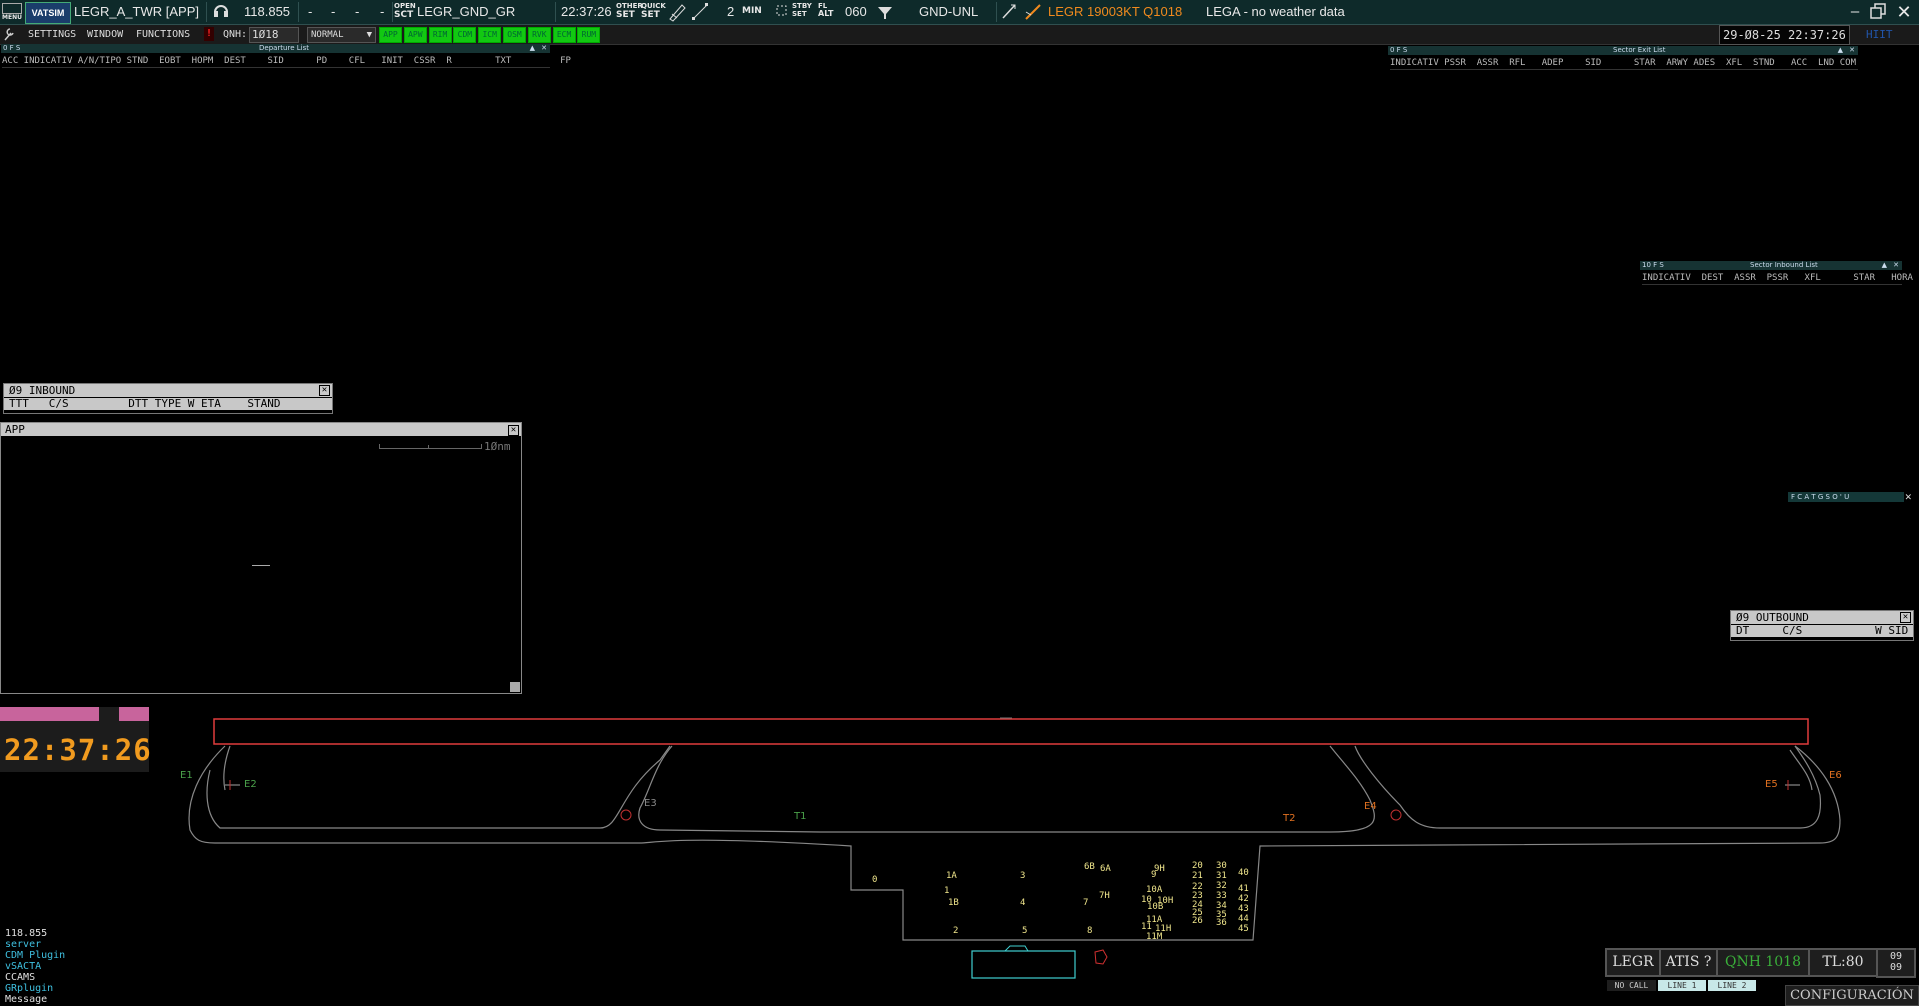  Describe the element at coordinates (1221, 866) in the screenshot. I see `stand-label: 30` at that location.